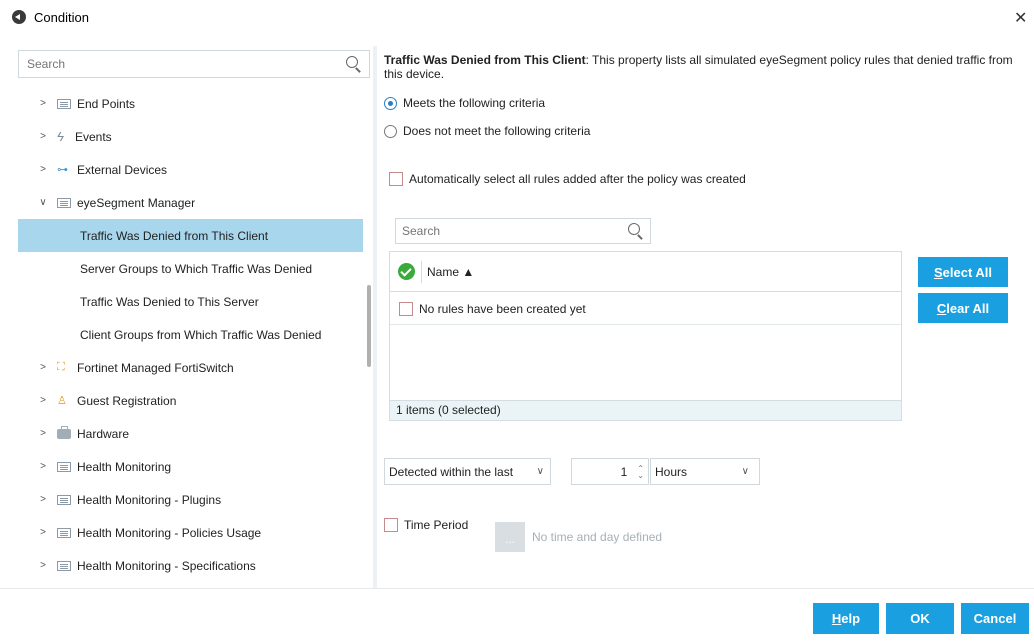  I want to click on tree-item-health-monitoring-plugins: > Health Monitoring - Plugins, so click(190, 499).